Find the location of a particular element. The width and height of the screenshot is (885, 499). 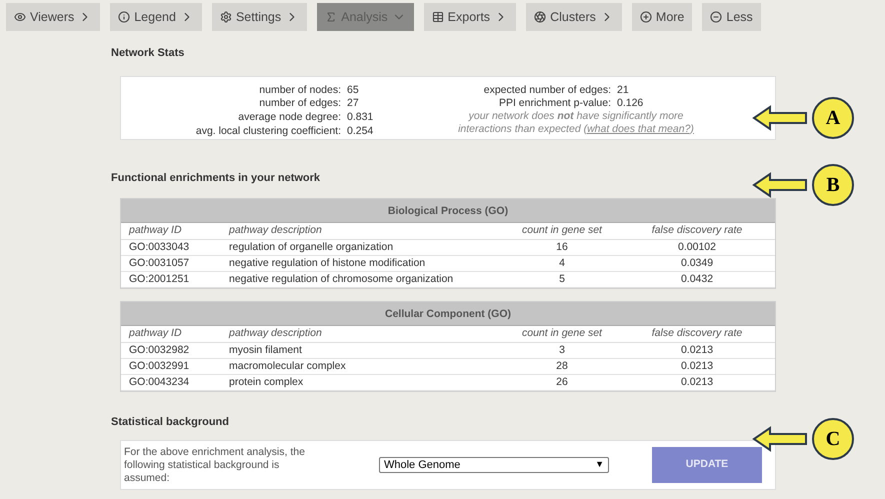

callout-badge: B is located at coordinates (833, 185).